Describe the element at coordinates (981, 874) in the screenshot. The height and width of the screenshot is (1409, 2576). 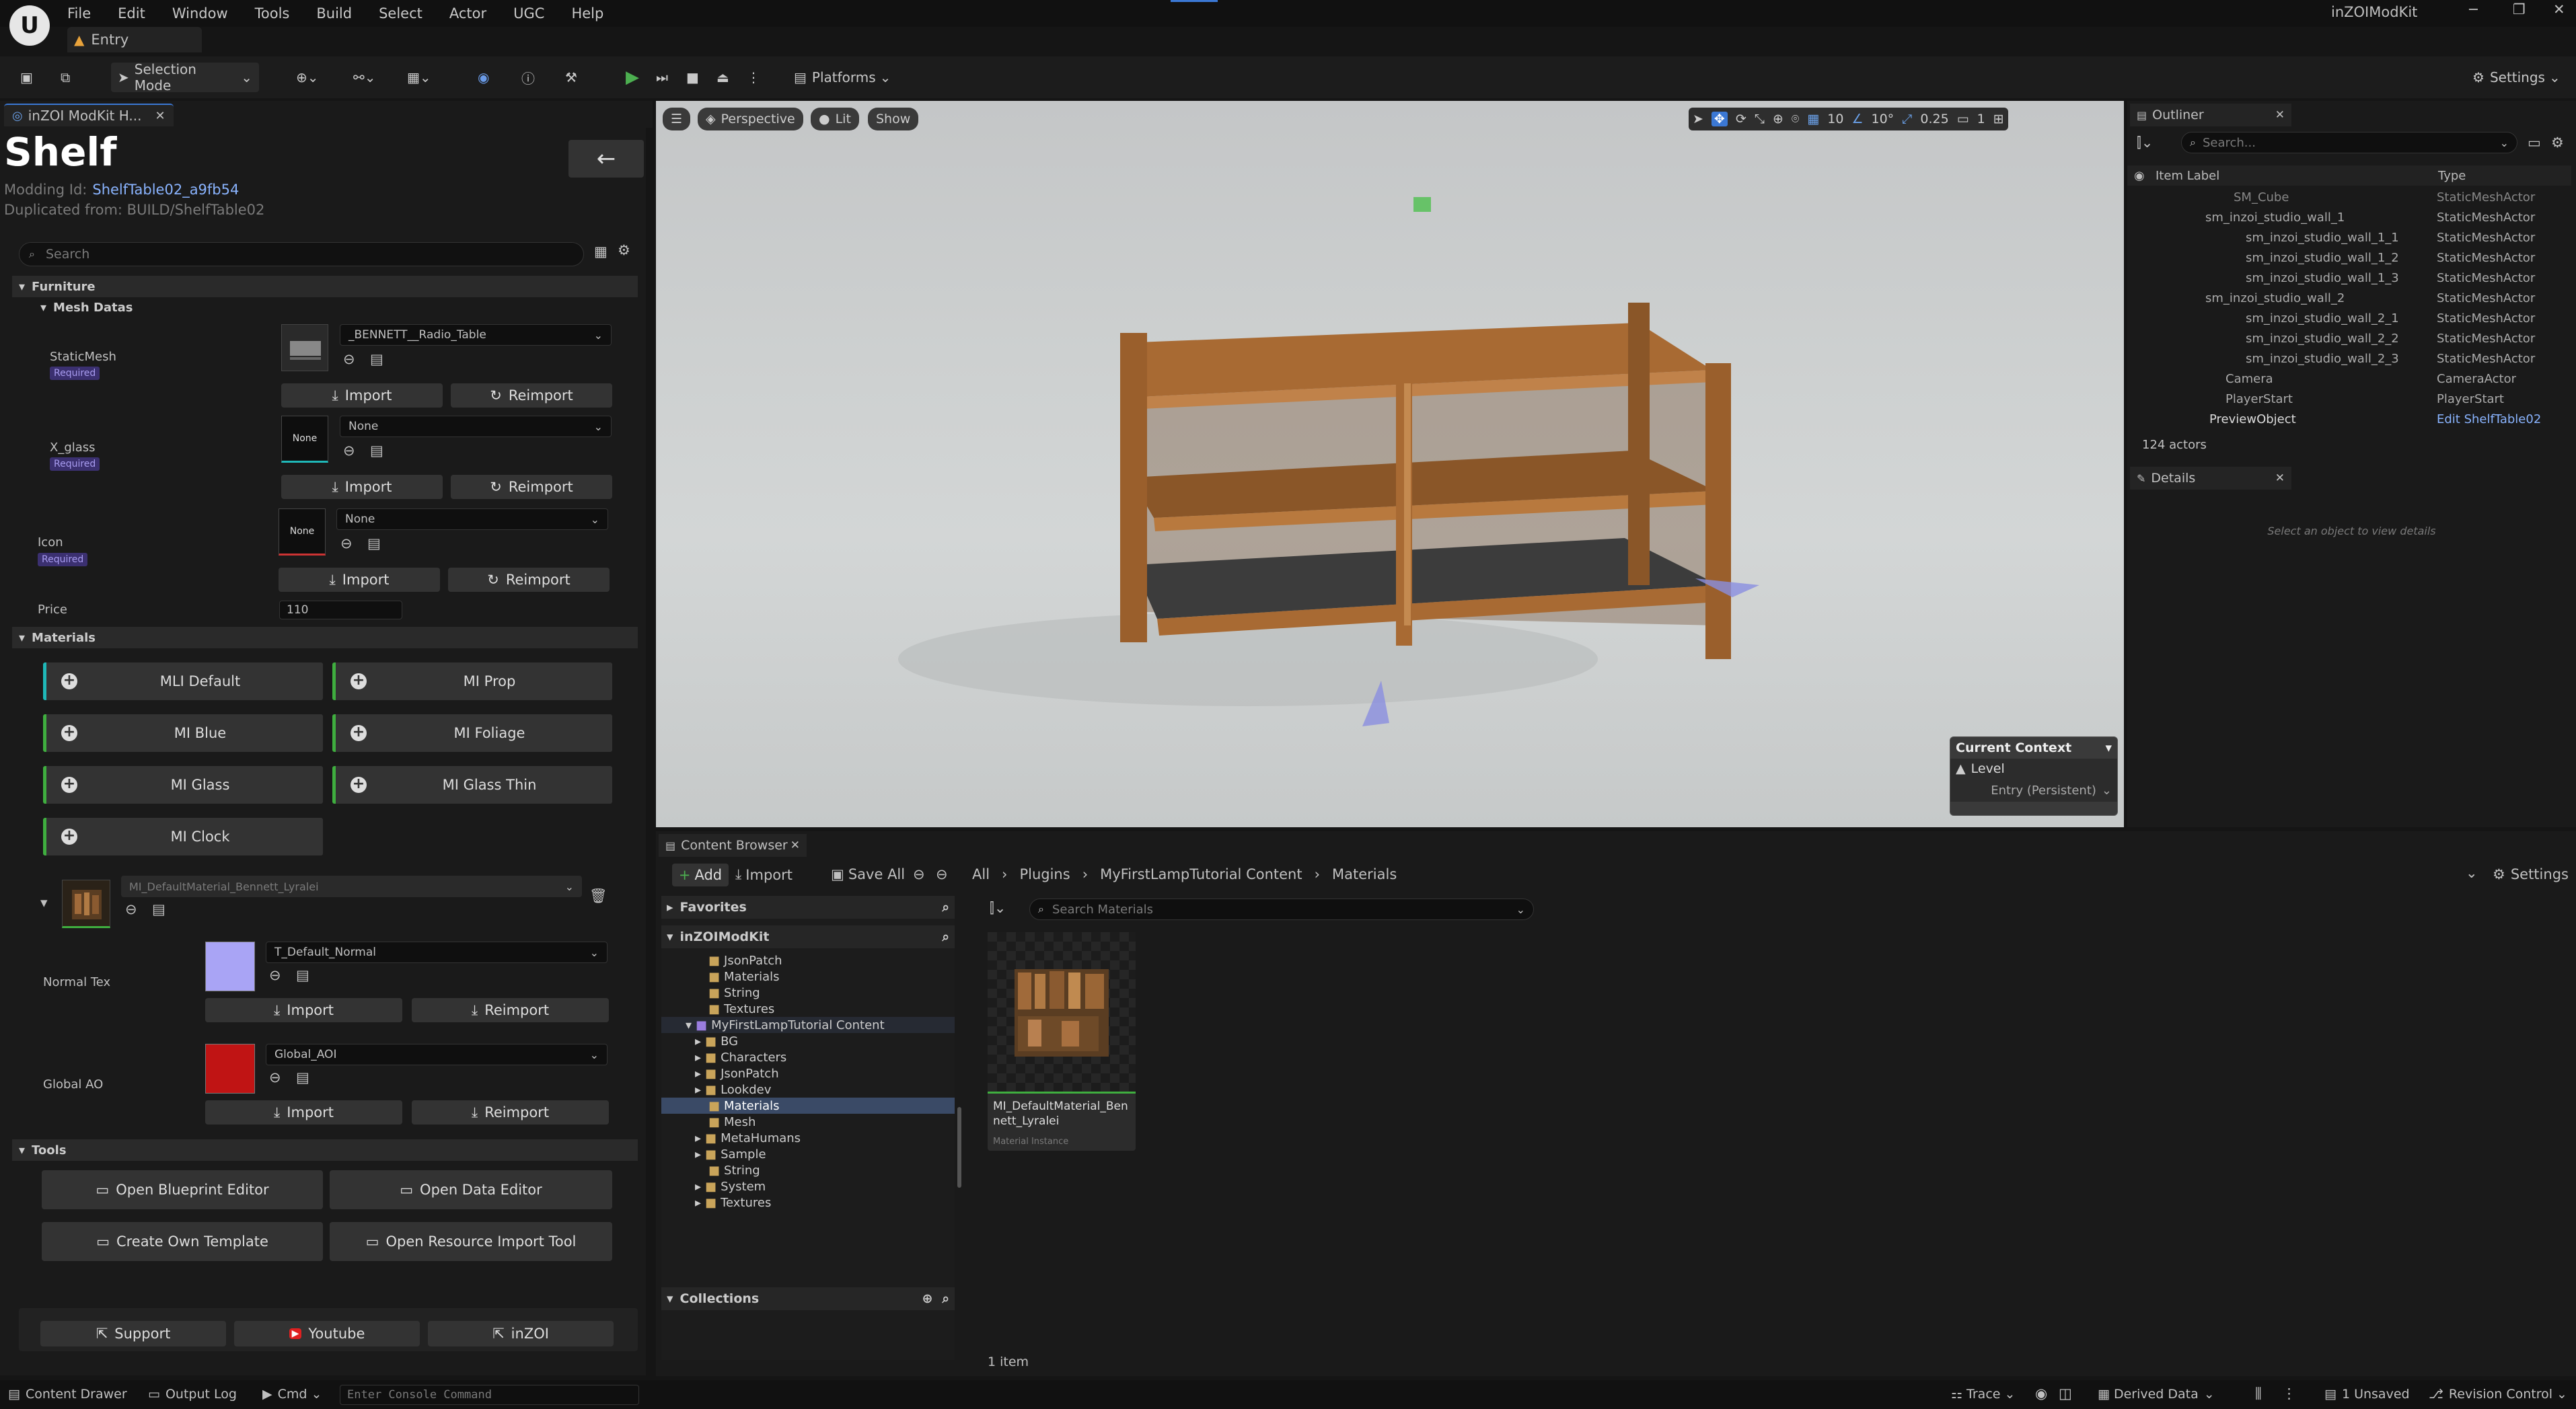
I see `breadcrumb-all: All` at that location.